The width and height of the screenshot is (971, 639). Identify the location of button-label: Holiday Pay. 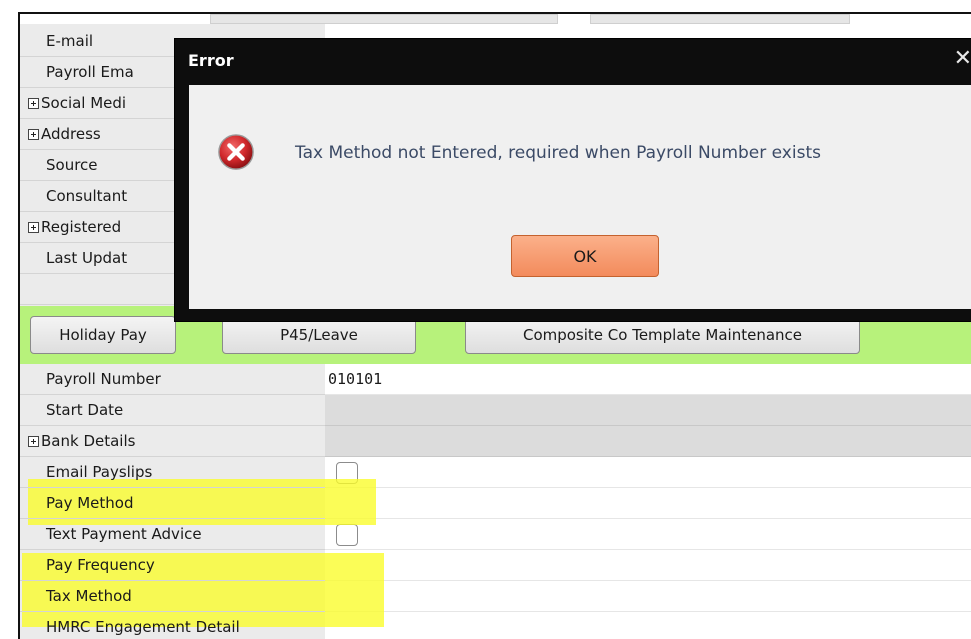
(103, 335).